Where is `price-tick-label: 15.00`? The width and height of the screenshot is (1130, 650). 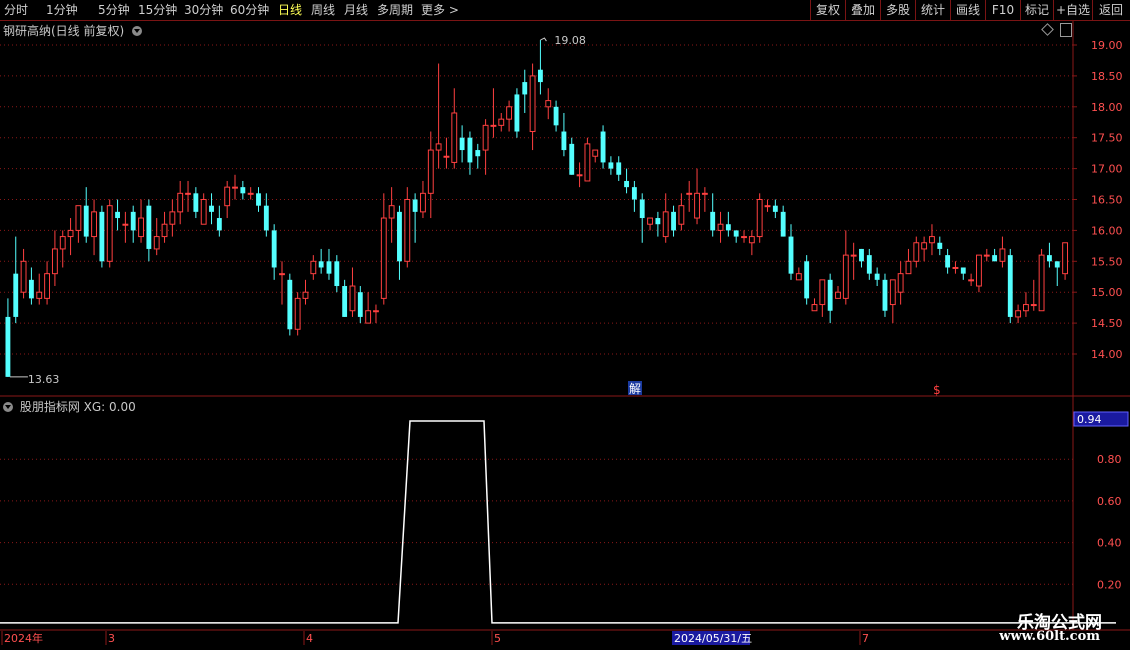 price-tick-label: 15.00 is located at coordinates (1107, 292).